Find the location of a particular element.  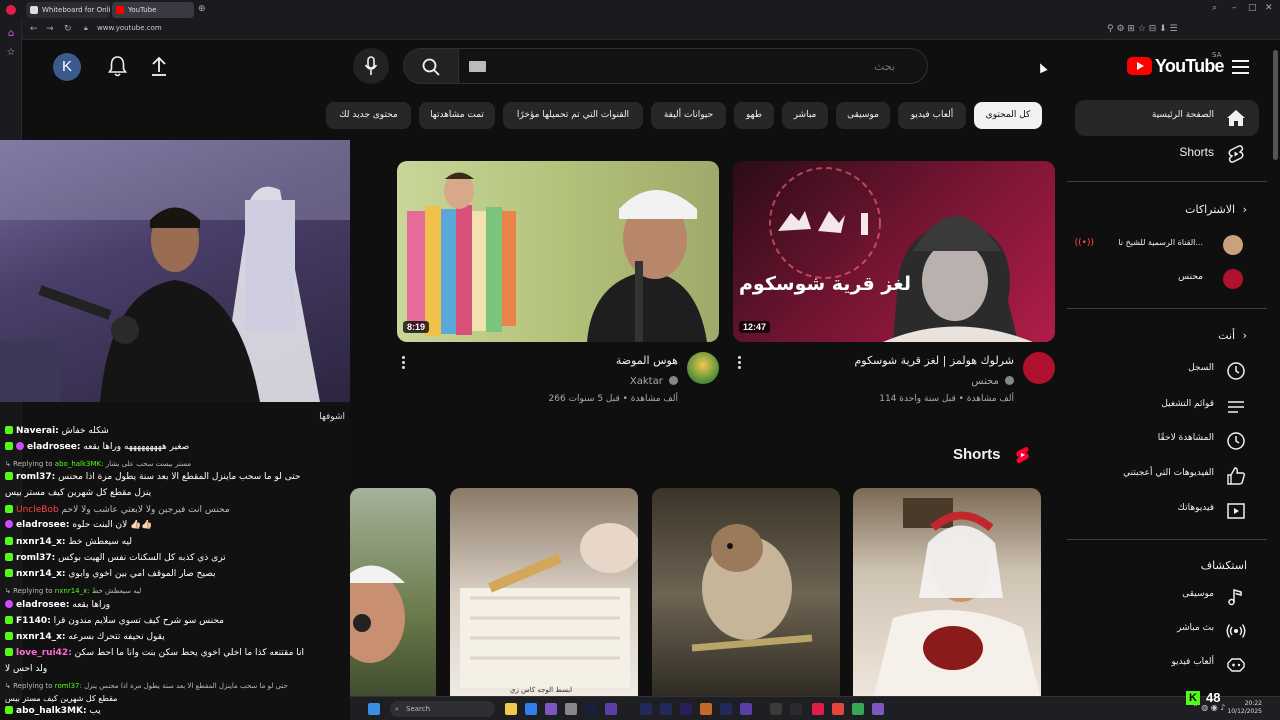

shorts-section-title: Shorts is located at coordinates (977, 454).